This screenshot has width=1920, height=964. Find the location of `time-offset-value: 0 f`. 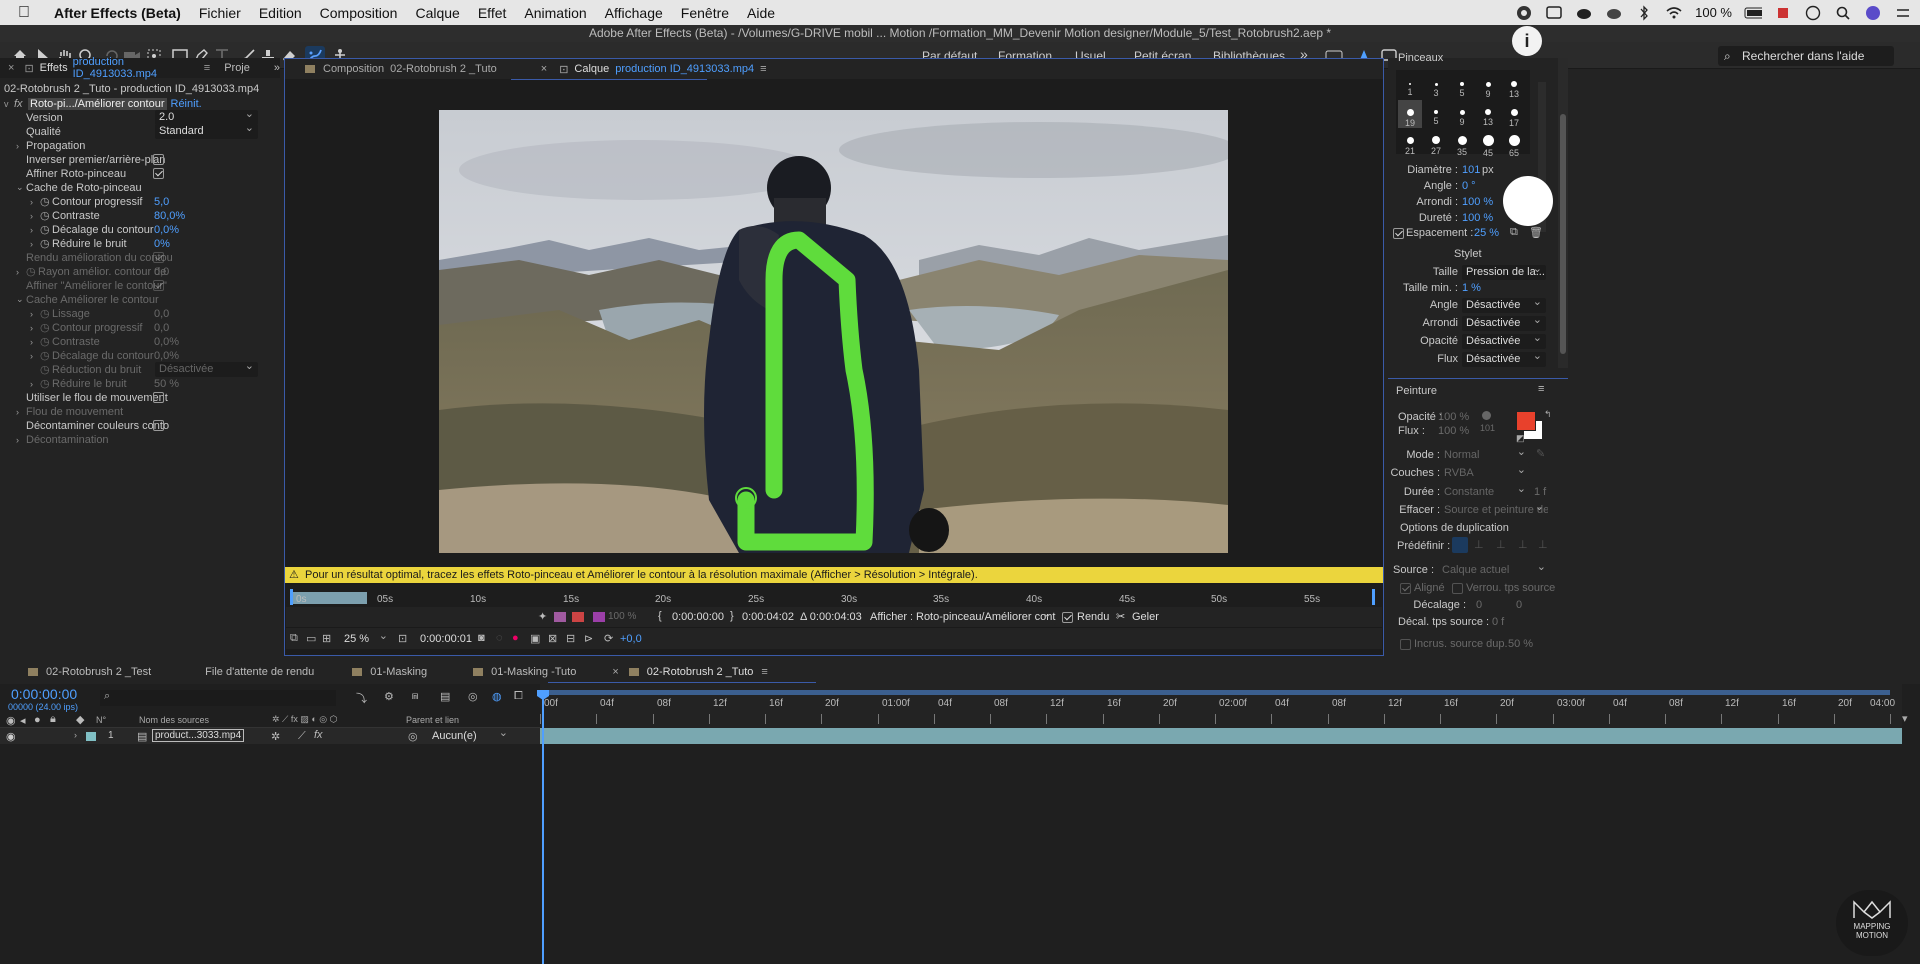

time-offset-value: 0 f is located at coordinates (1498, 622).